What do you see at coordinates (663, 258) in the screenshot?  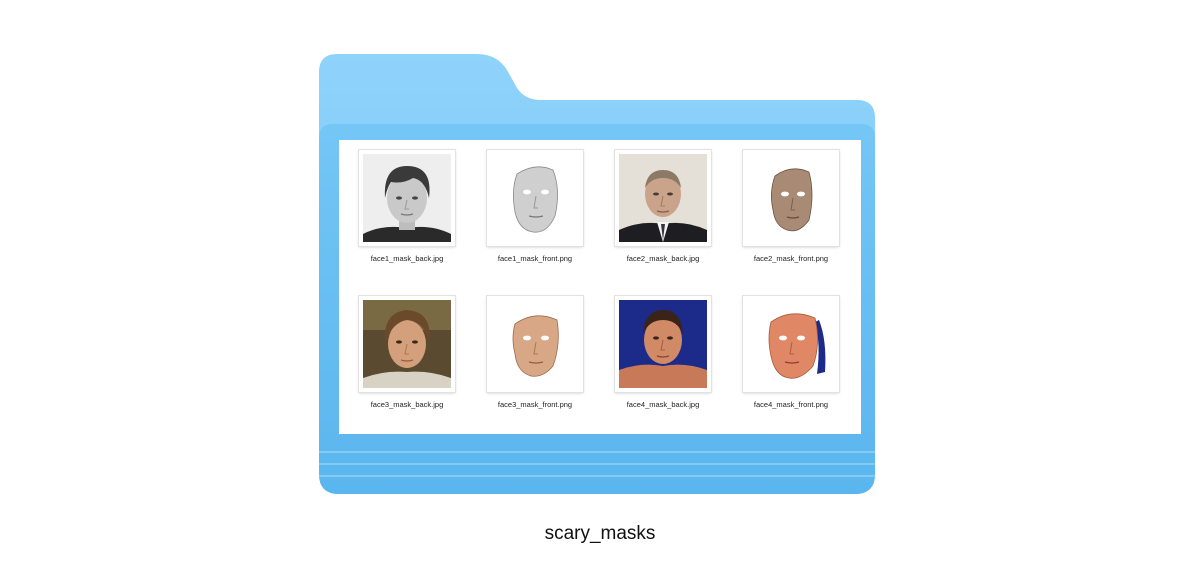 I see `file-name: face2_mask_back.jpg` at bounding box center [663, 258].